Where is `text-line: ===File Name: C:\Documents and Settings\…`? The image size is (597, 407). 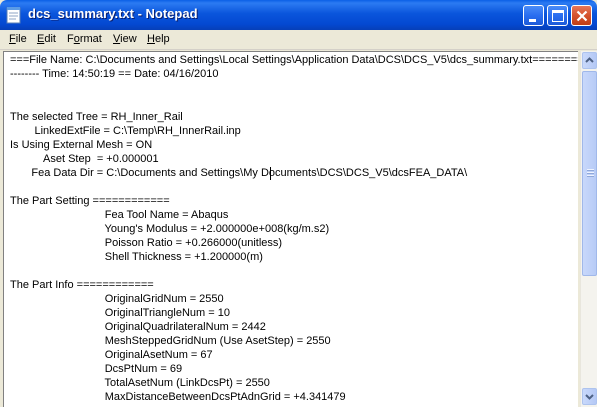
text-line: ===File Name: C:\Documents and Settings\… is located at coordinates (294, 60).